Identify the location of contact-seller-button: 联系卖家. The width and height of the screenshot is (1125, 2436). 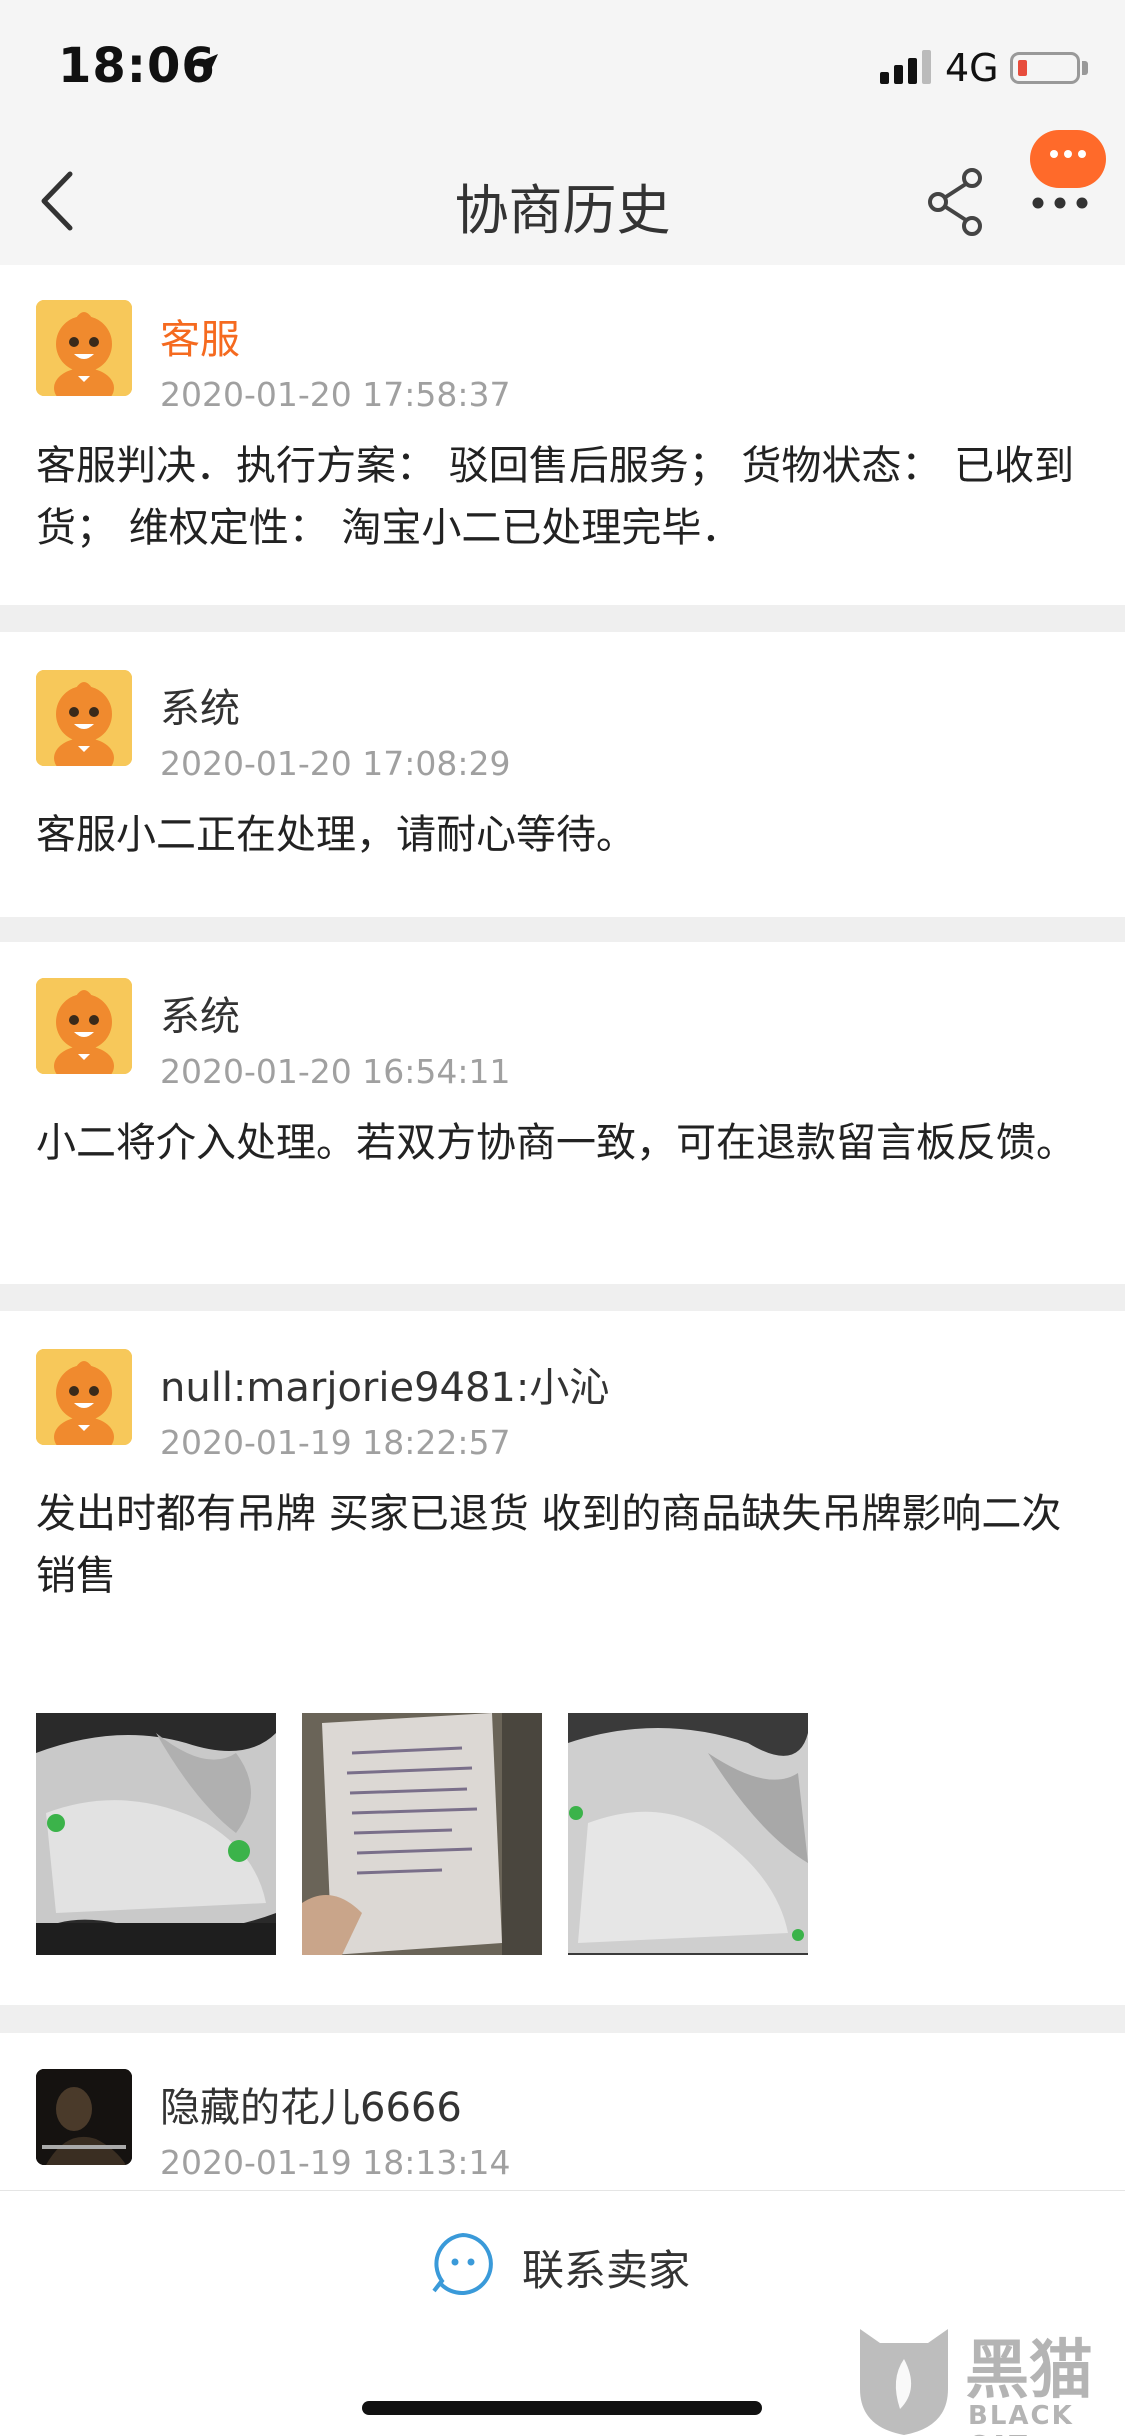
(606, 2267).